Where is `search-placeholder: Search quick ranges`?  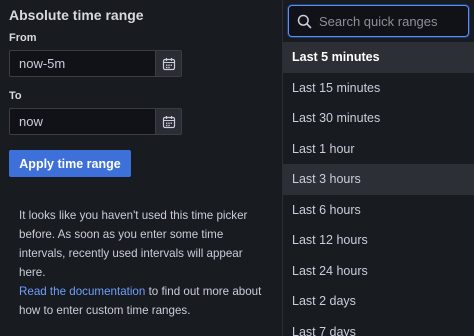
search-placeholder: Search quick ranges is located at coordinates (378, 21).